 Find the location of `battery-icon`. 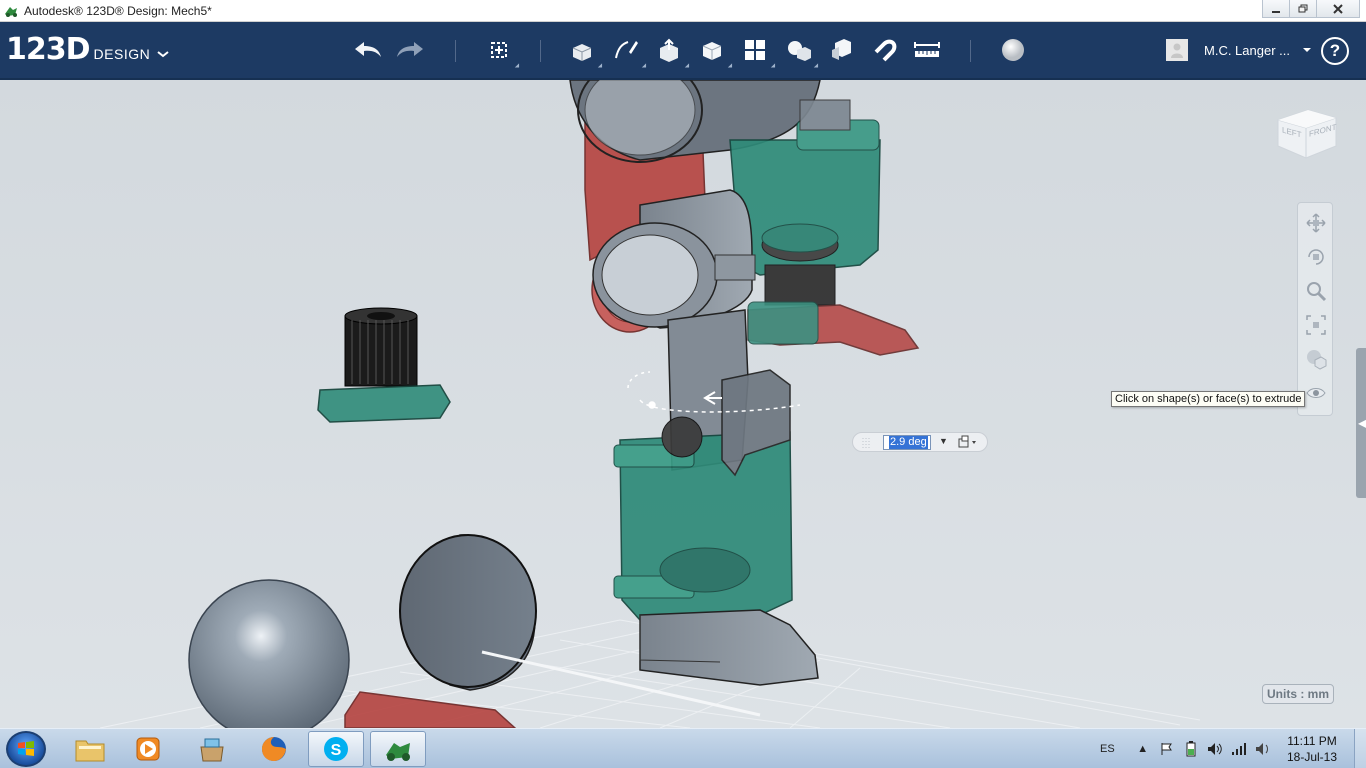

battery-icon is located at coordinates (1191, 749).